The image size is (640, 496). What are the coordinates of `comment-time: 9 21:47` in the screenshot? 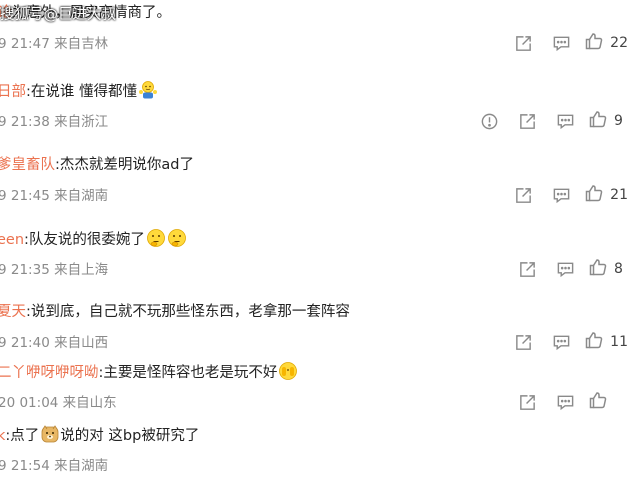 It's located at (25, 44).